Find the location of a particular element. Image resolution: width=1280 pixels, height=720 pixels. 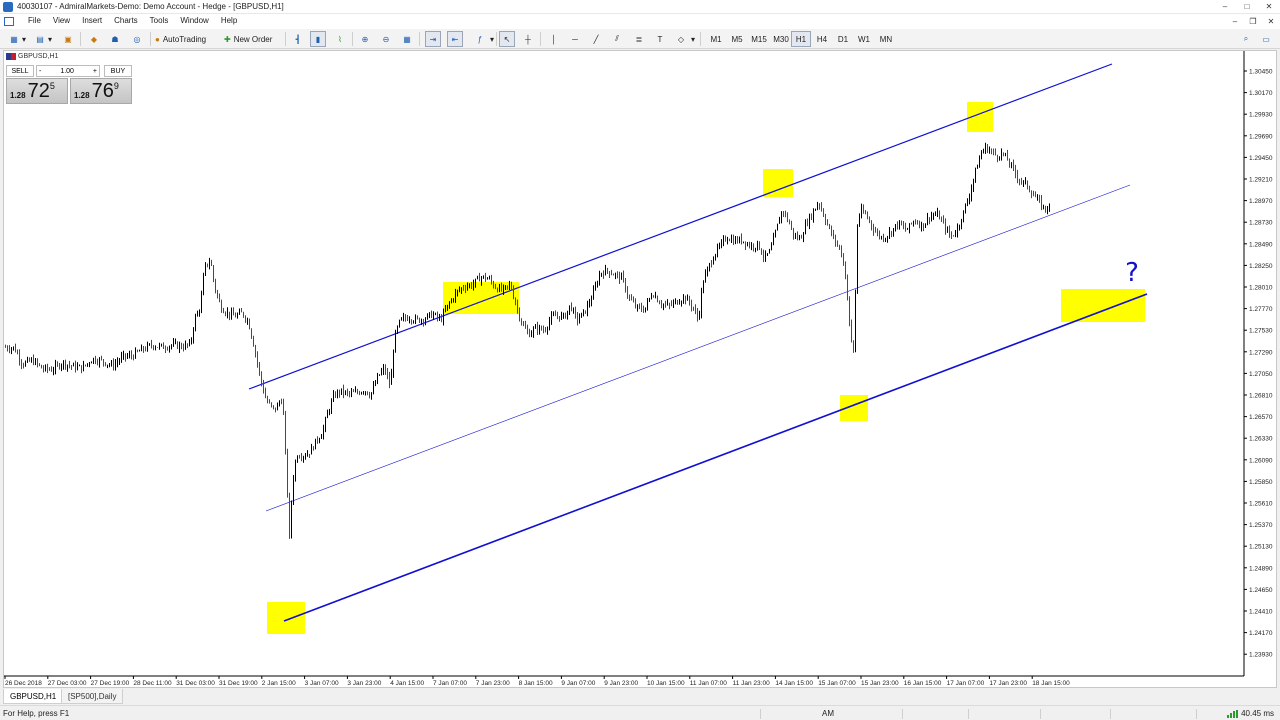

bar-chart-icon: ┫ is located at coordinates (298, 39).